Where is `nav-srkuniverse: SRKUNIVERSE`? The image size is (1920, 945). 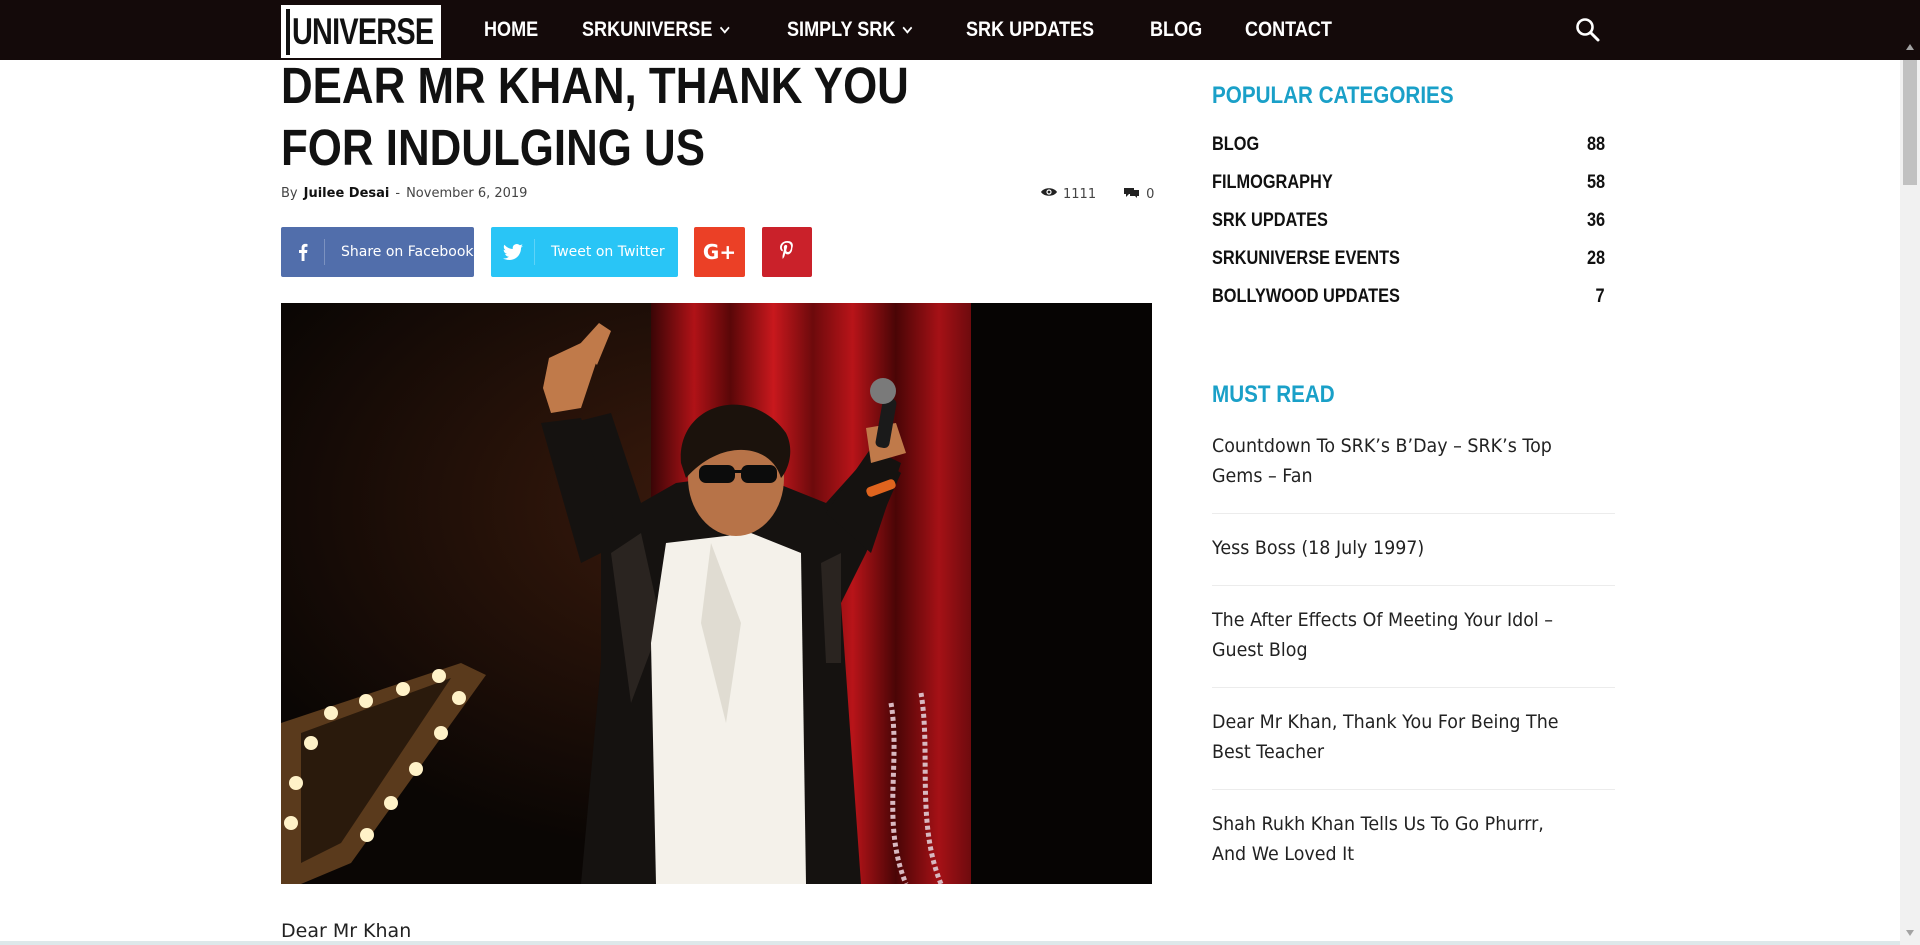 nav-srkuniverse: SRKUNIVERSE is located at coordinates (656, 30).